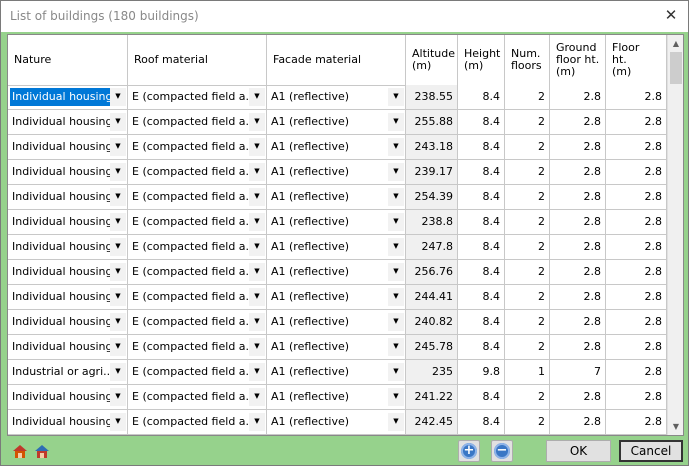  What do you see at coordinates (676, 68) in the screenshot?
I see `scroll-thumb` at bounding box center [676, 68].